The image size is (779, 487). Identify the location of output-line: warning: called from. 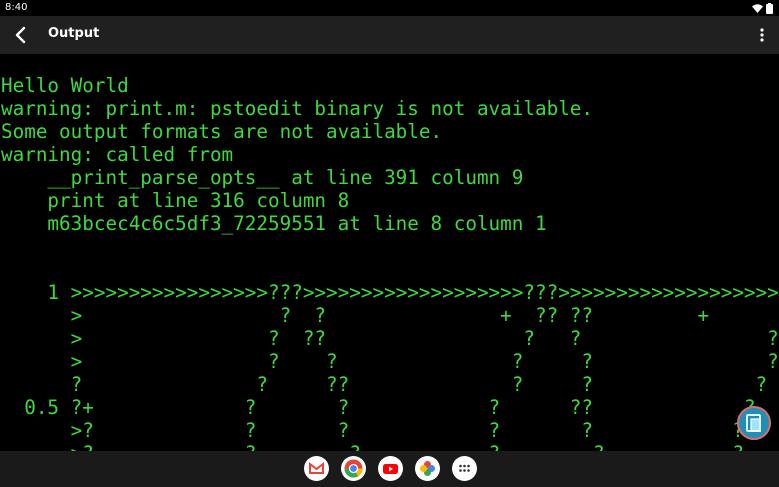
(117, 154).